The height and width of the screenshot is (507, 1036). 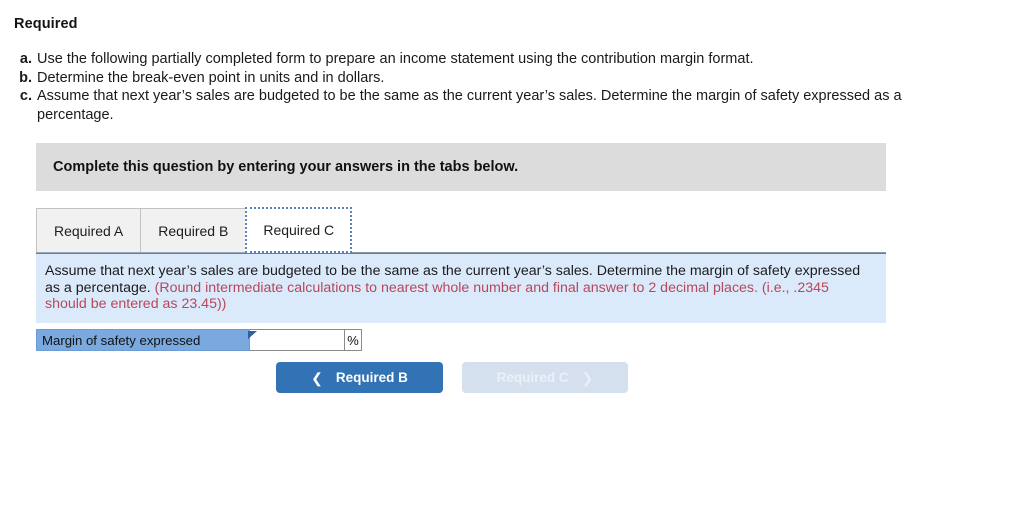 What do you see at coordinates (25, 77) in the screenshot?
I see `list-item-letter: b.` at bounding box center [25, 77].